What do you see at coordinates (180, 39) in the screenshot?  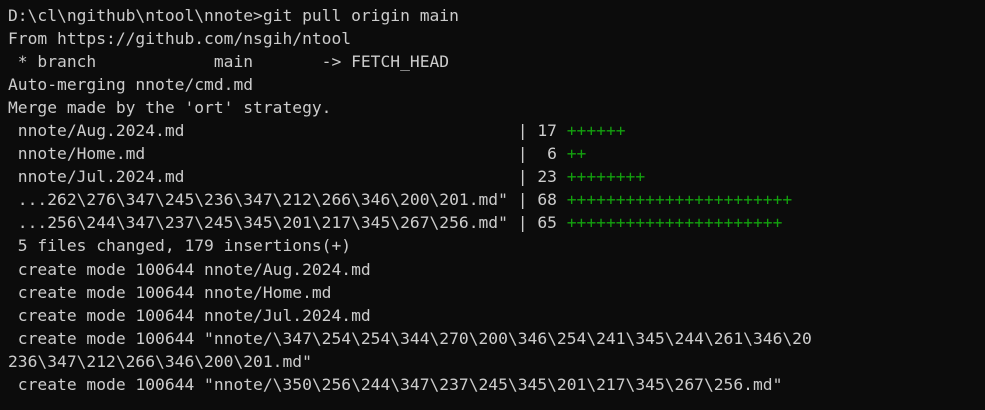 I see `line-text: From https://github.com/nsgih/ntool` at bounding box center [180, 39].